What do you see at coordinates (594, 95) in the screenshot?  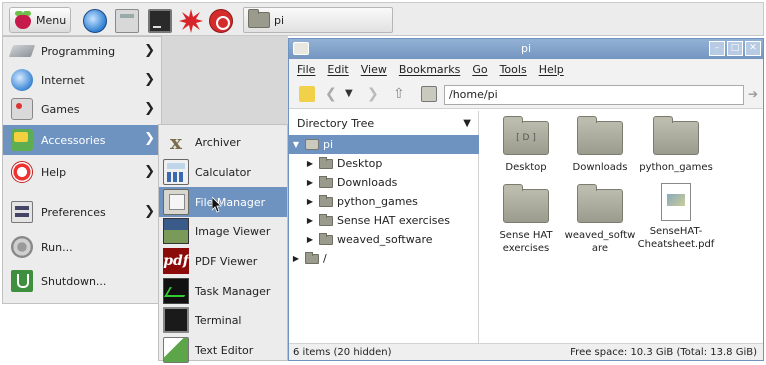 I see `path-input: /home/pi` at bounding box center [594, 95].